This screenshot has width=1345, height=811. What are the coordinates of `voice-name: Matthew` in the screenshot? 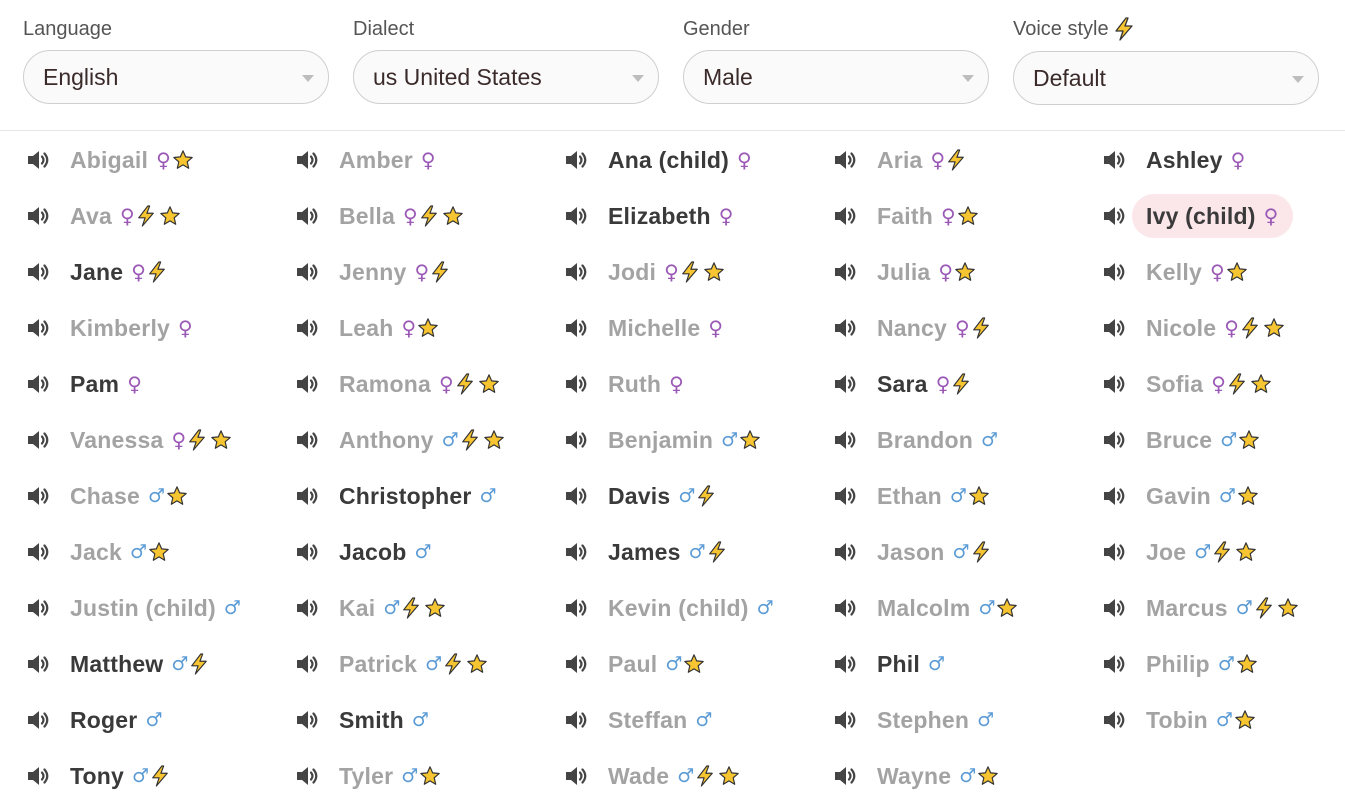 It's located at (116, 664).